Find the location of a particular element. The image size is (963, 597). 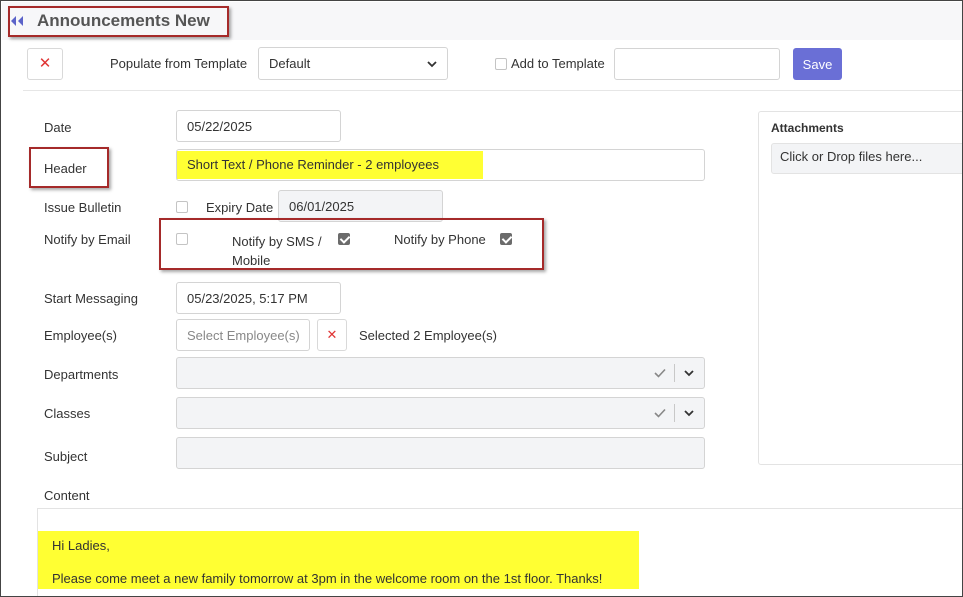

notify-email-label: Notify by Email is located at coordinates (87, 239).